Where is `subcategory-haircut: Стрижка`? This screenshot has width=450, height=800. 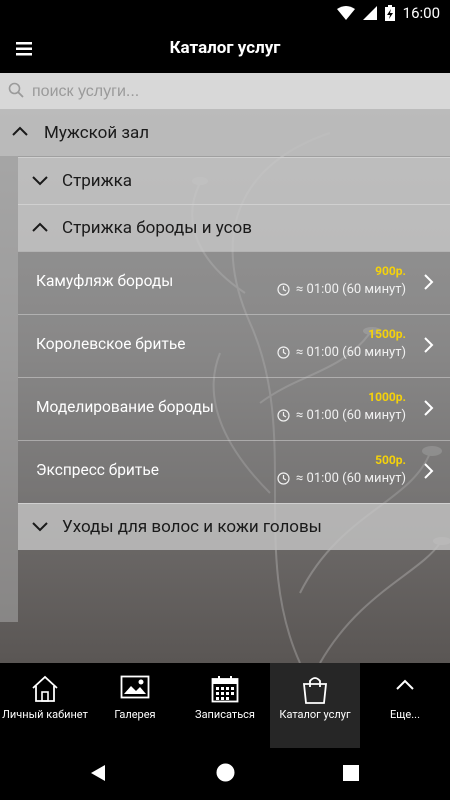 subcategory-haircut: Стрижка is located at coordinates (234, 180).